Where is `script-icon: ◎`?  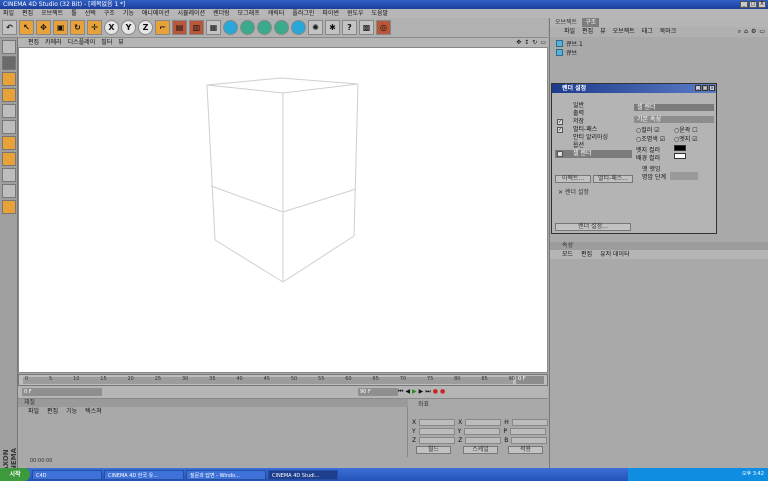
script-icon: ◎ is located at coordinates (383, 27).